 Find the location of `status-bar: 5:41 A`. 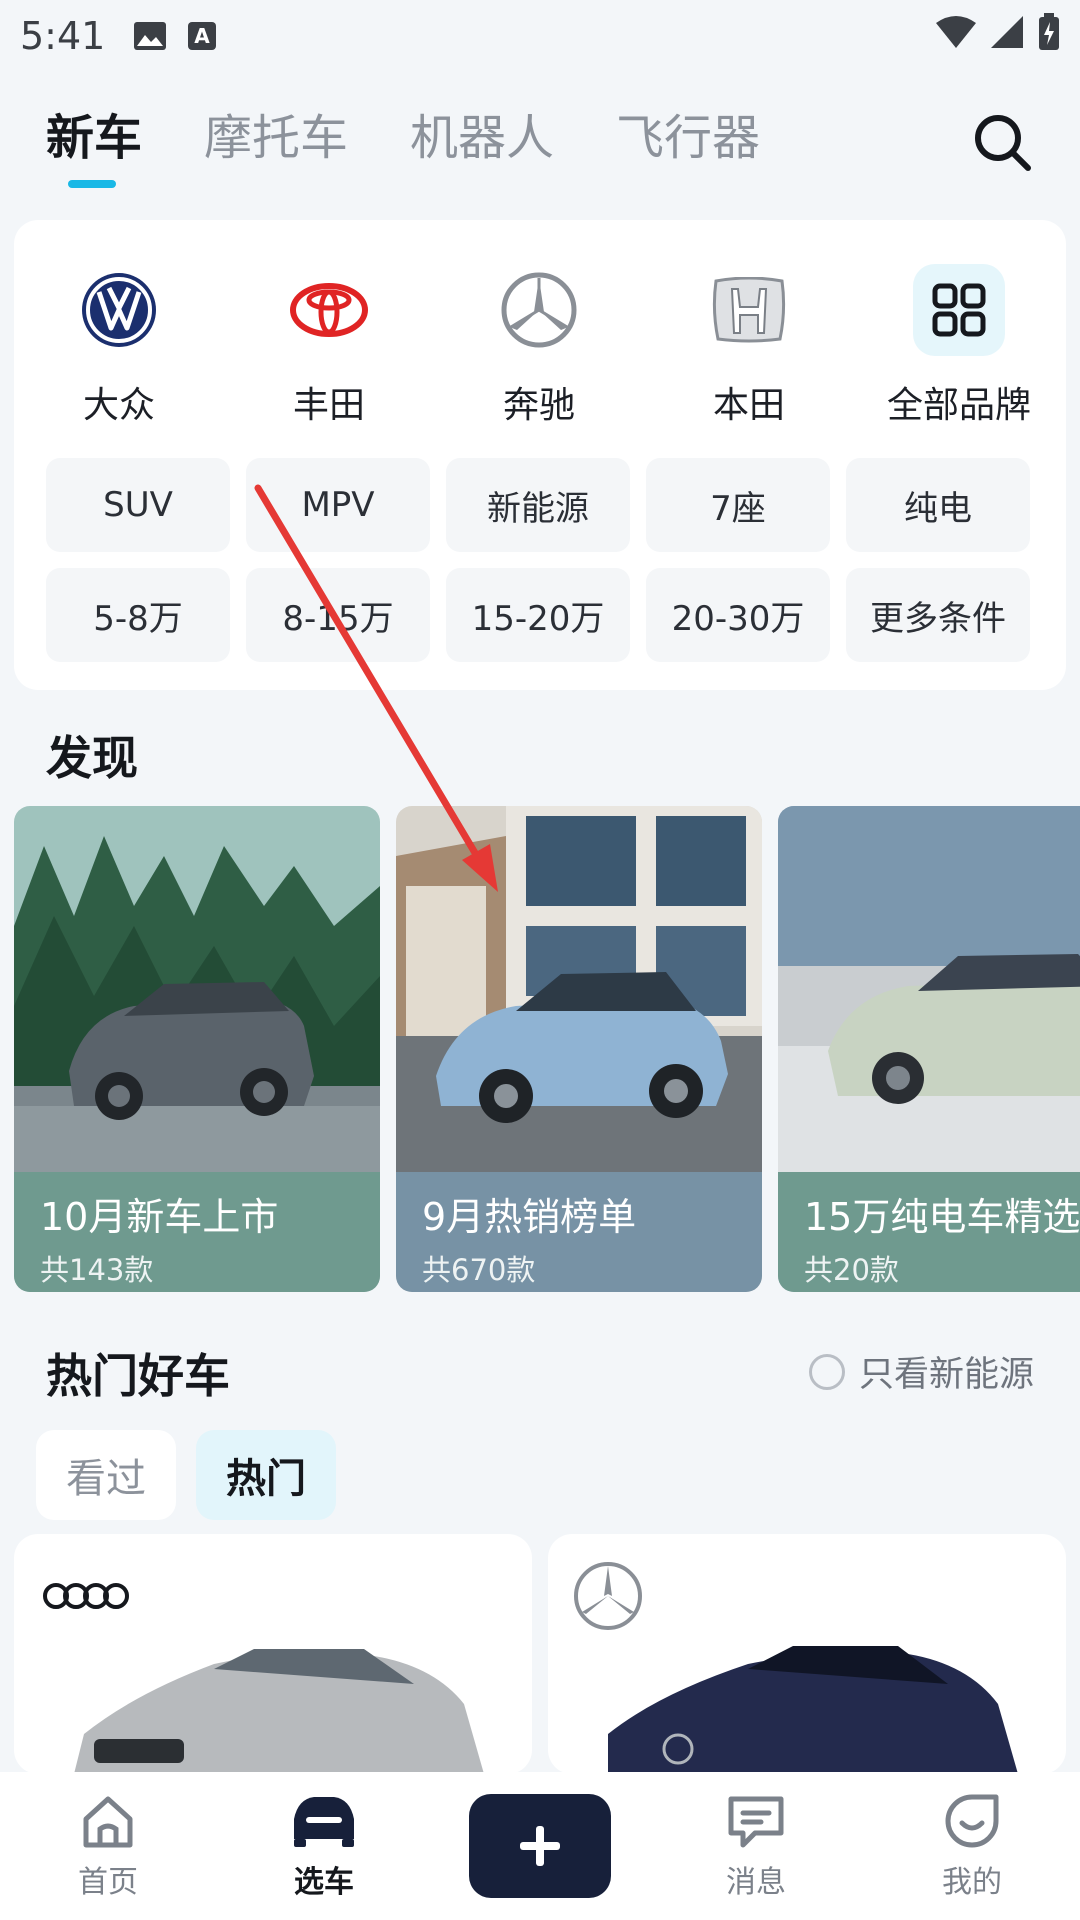

status-bar: 5:41 A is located at coordinates (540, 36).